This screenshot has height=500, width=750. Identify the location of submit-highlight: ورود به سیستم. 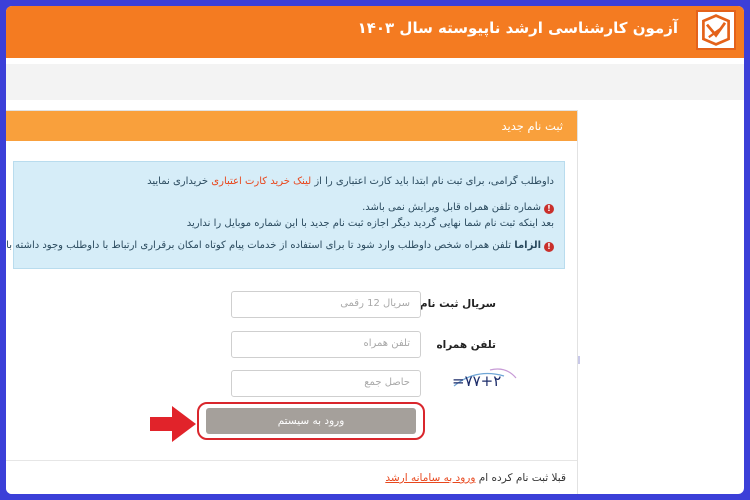
(311, 421).